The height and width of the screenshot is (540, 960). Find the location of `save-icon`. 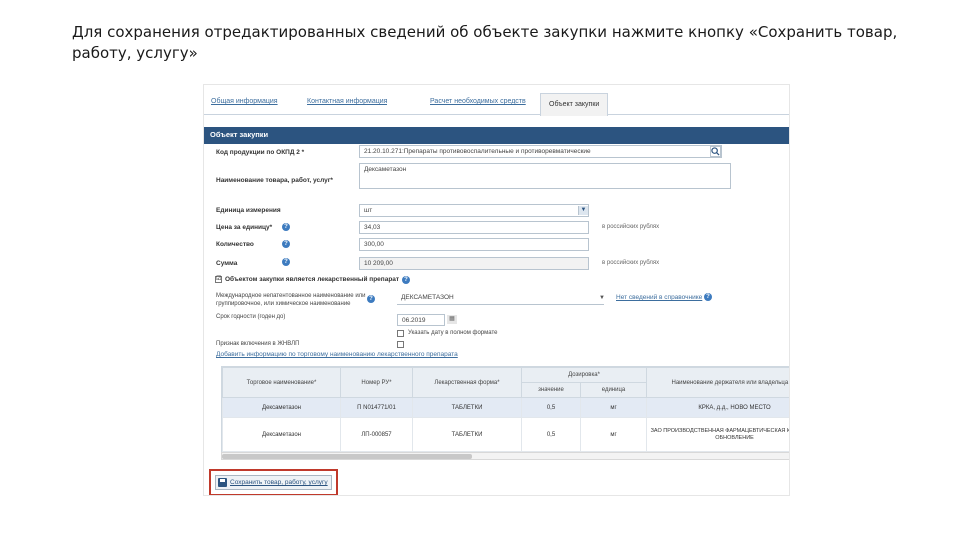

save-icon is located at coordinates (222, 482).